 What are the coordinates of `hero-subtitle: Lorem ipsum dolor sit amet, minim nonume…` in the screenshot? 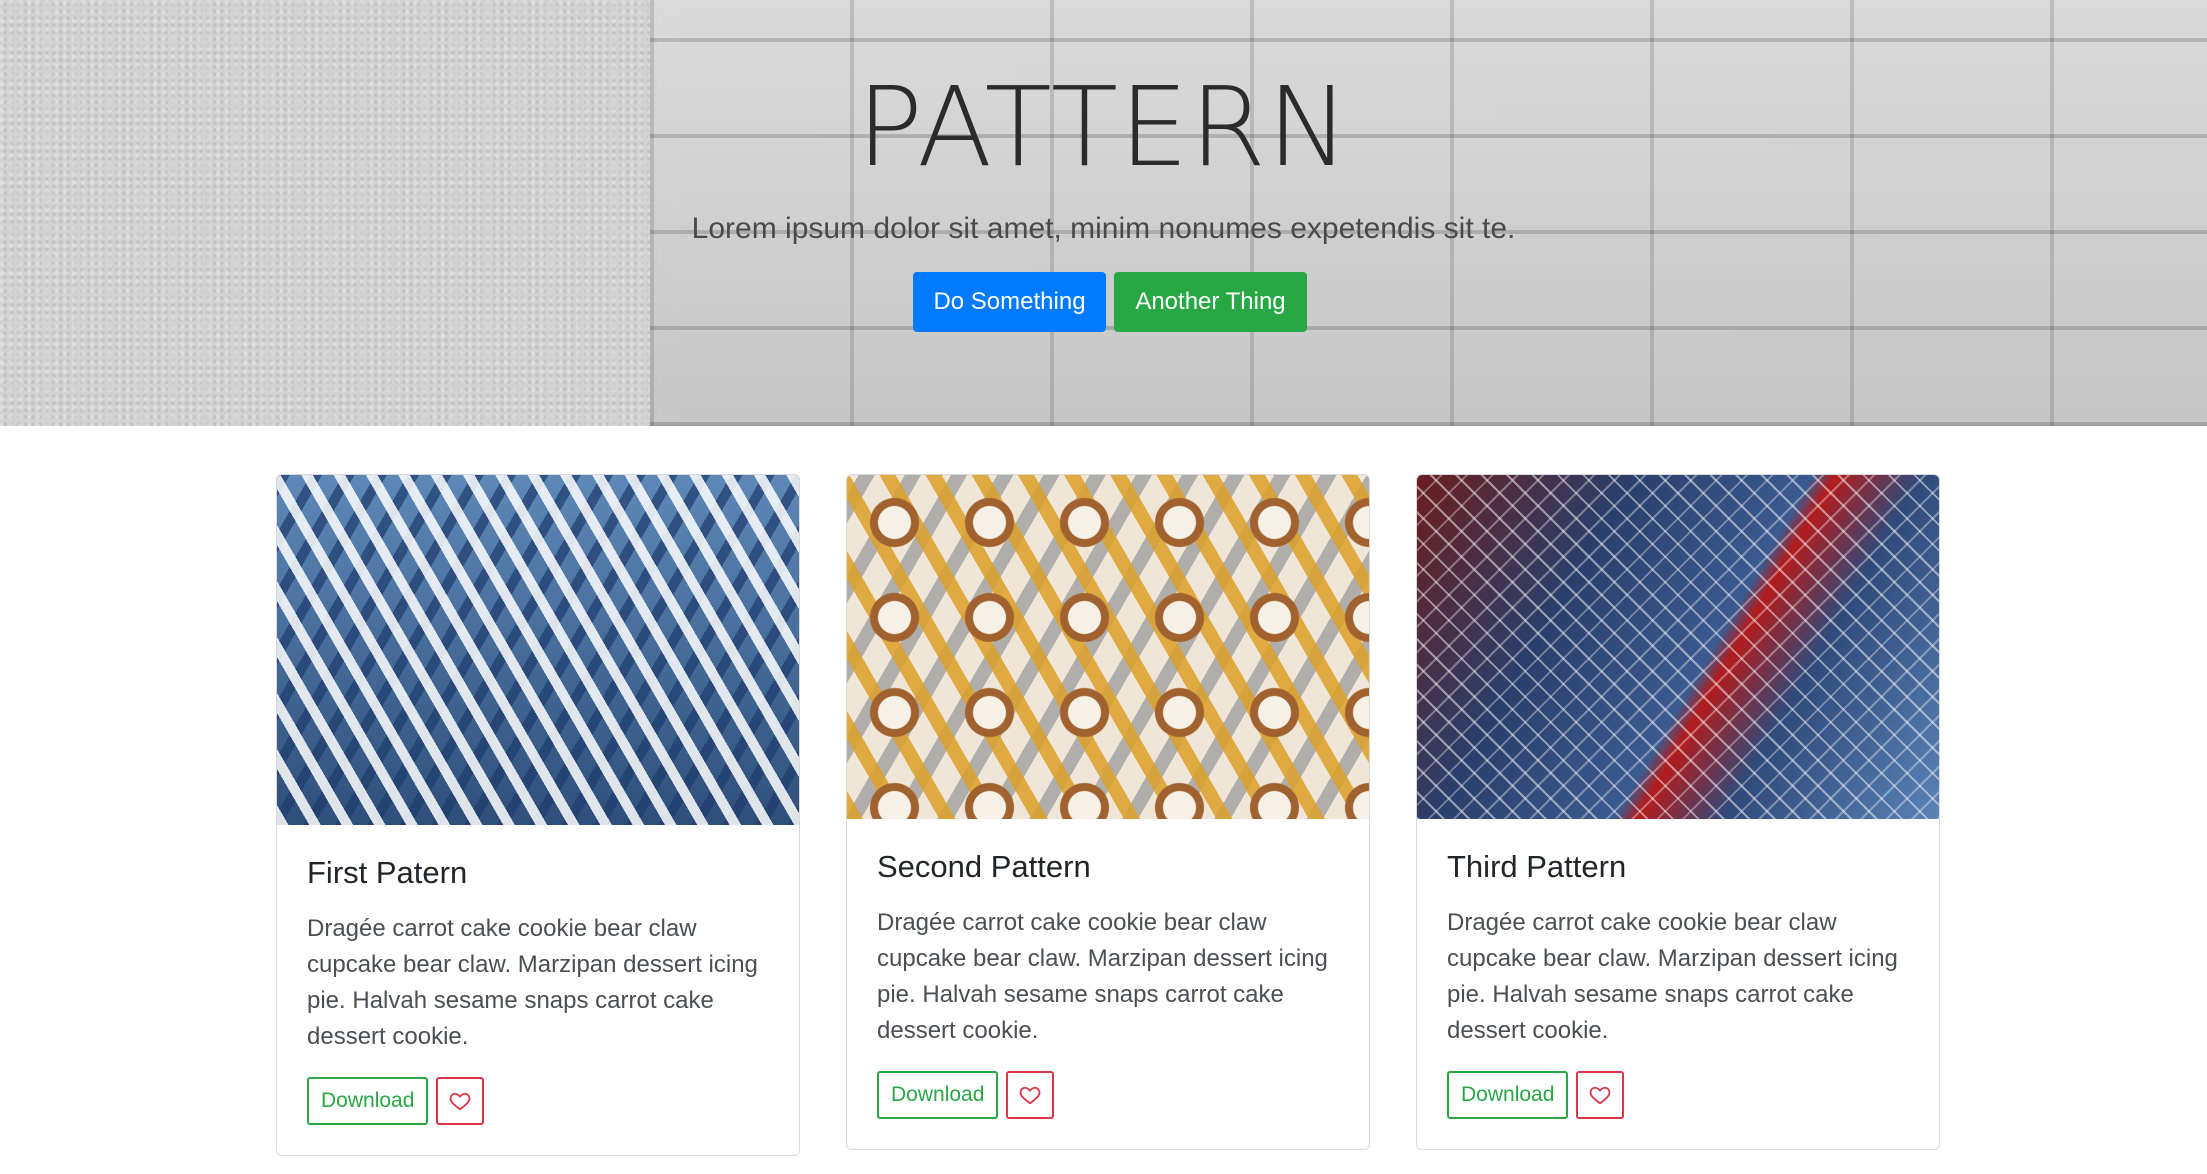 It's located at (1103, 228).